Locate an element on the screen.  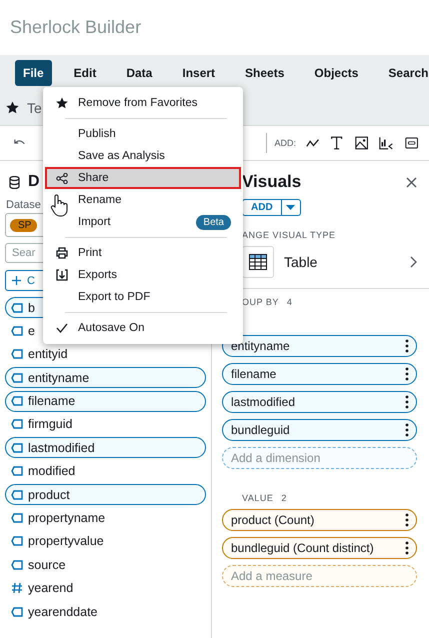
count-label: 4 is located at coordinates (289, 302).